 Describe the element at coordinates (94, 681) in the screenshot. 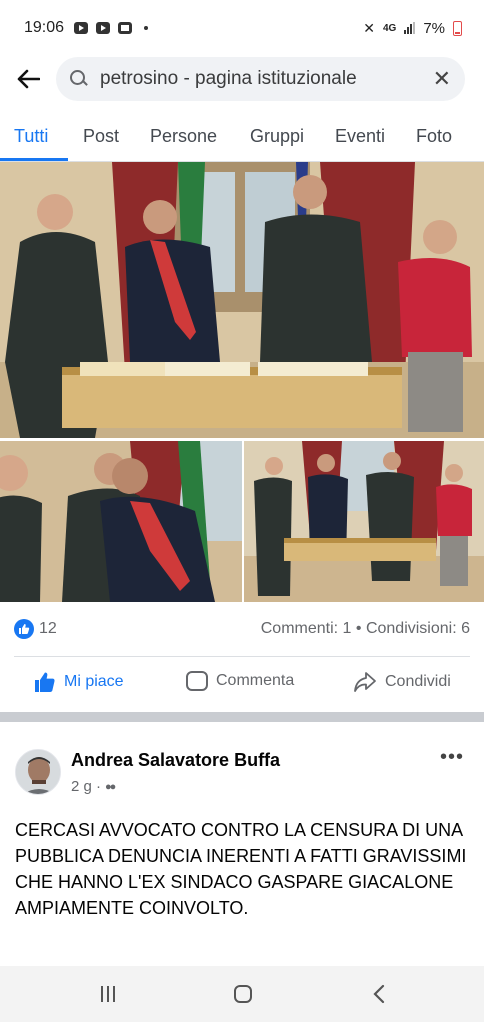

I see `like-label: Mi piace` at that location.